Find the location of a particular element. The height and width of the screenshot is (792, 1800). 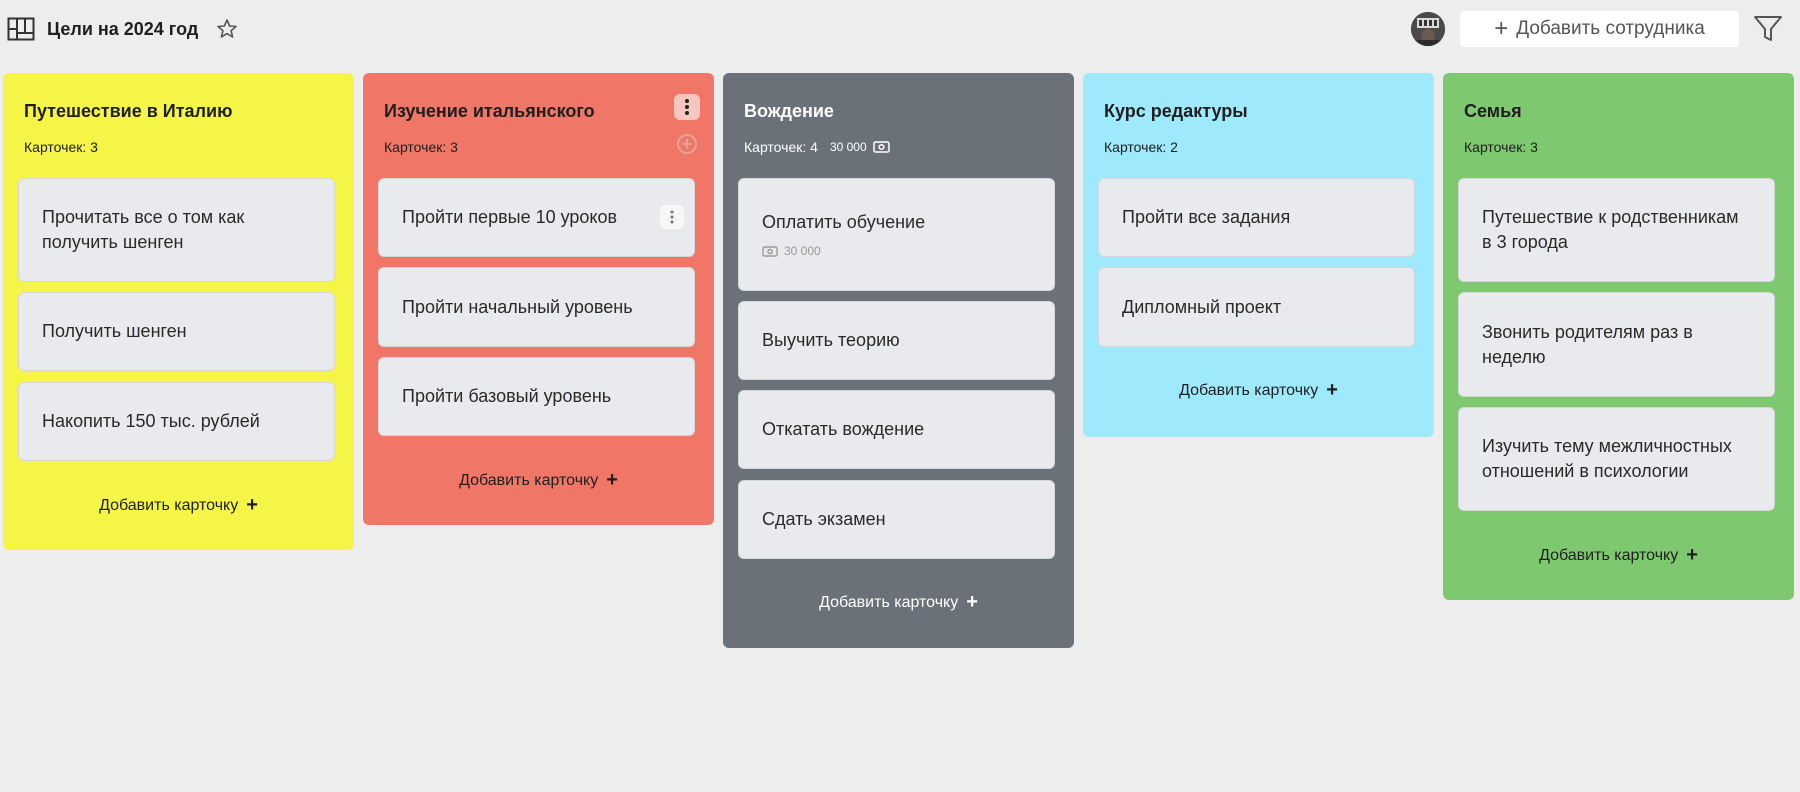

card-text: Прочитать все о том как получить шенген is located at coordinates (143, 229).